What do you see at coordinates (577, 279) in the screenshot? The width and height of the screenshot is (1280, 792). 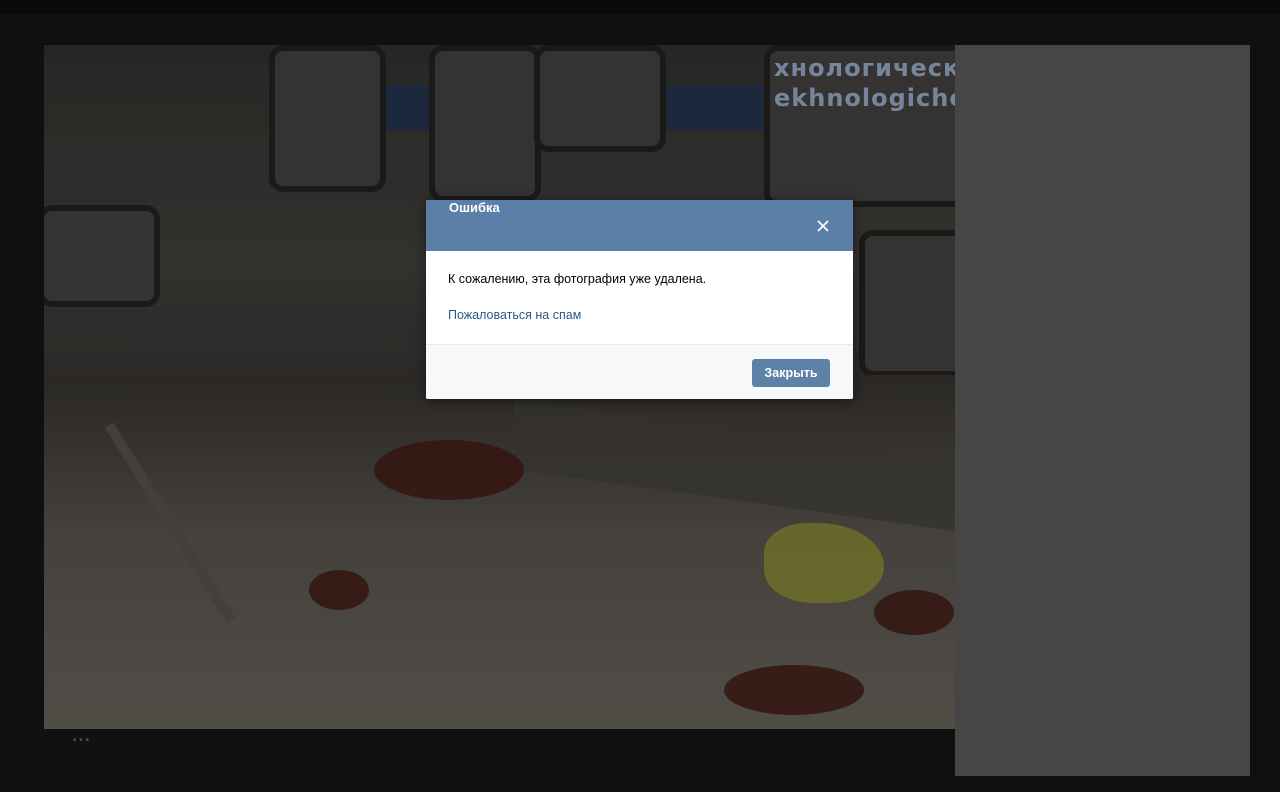 I see `dialog-message: К сожалению, эта фотография уже удалена.` at bounding box center [577, 279].